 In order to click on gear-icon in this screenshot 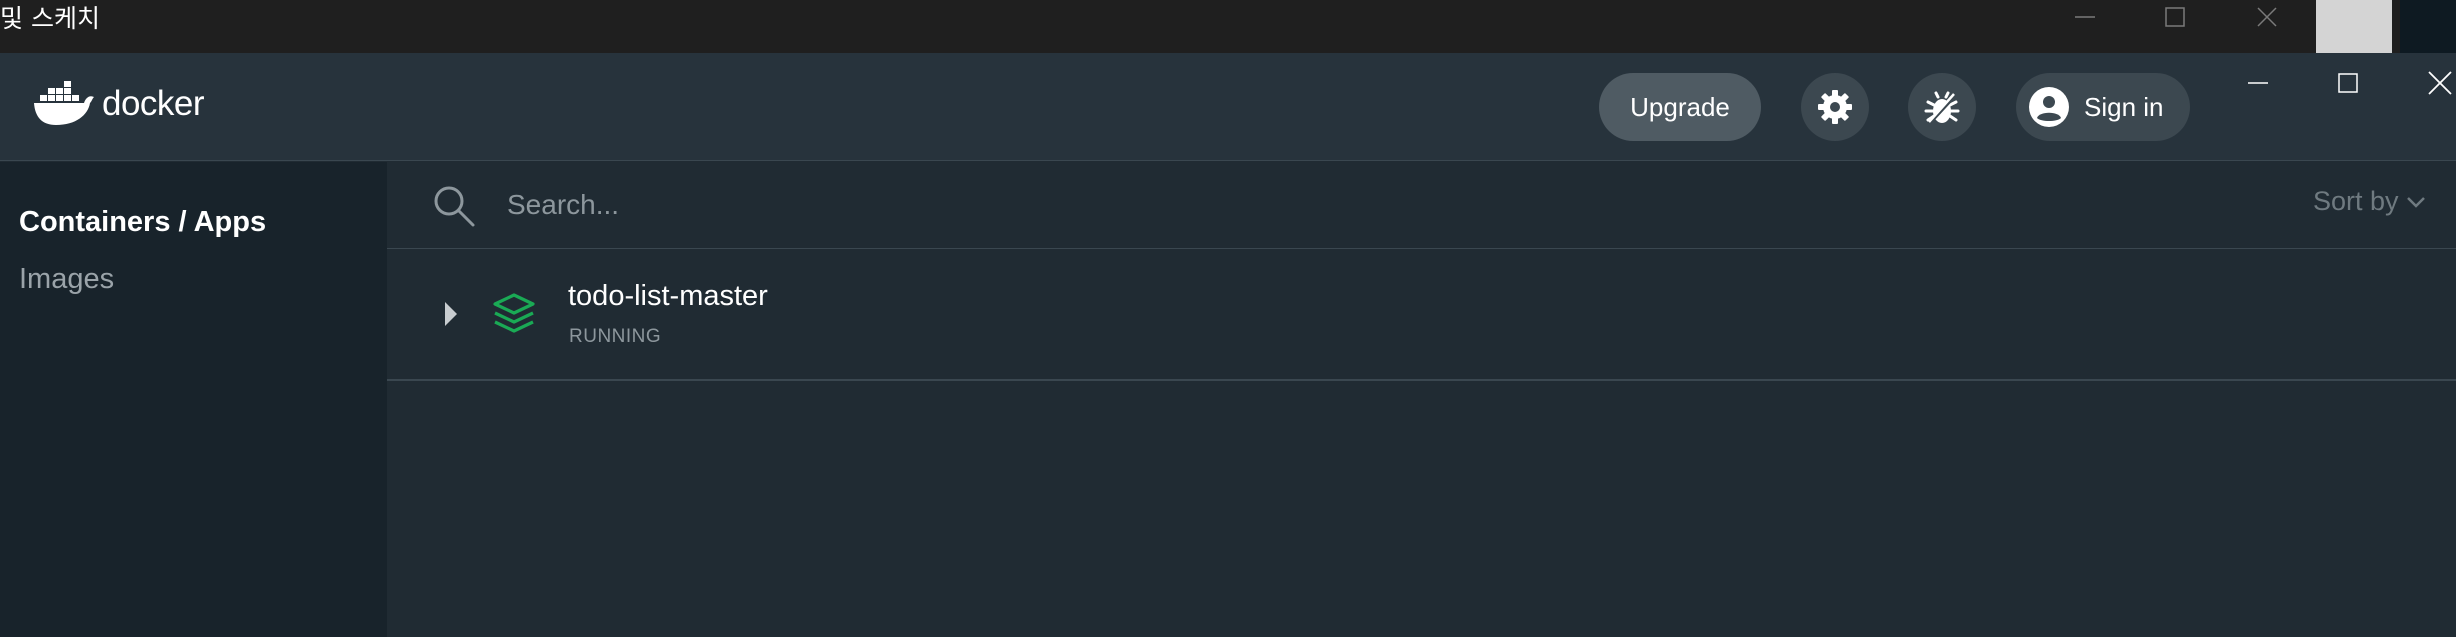, I will do `click(1835, 107)`.